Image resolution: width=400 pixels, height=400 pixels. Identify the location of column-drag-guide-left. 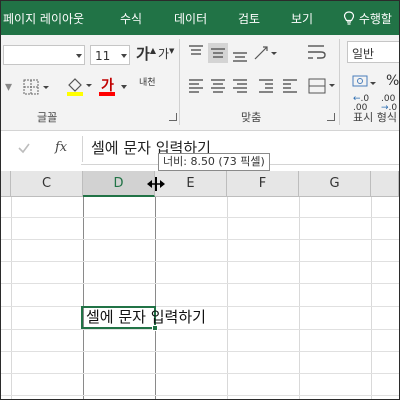
(83, 298).